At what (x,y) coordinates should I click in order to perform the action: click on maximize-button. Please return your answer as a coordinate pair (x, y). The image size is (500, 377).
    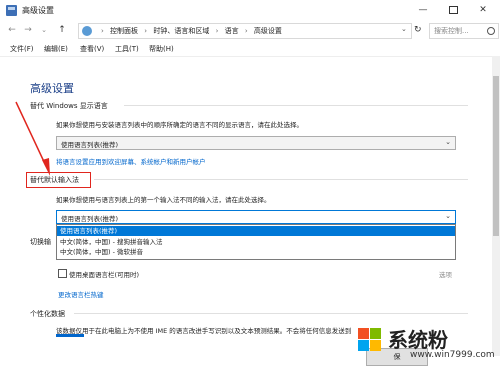
    Looking at the image, I should click on (453, 10).